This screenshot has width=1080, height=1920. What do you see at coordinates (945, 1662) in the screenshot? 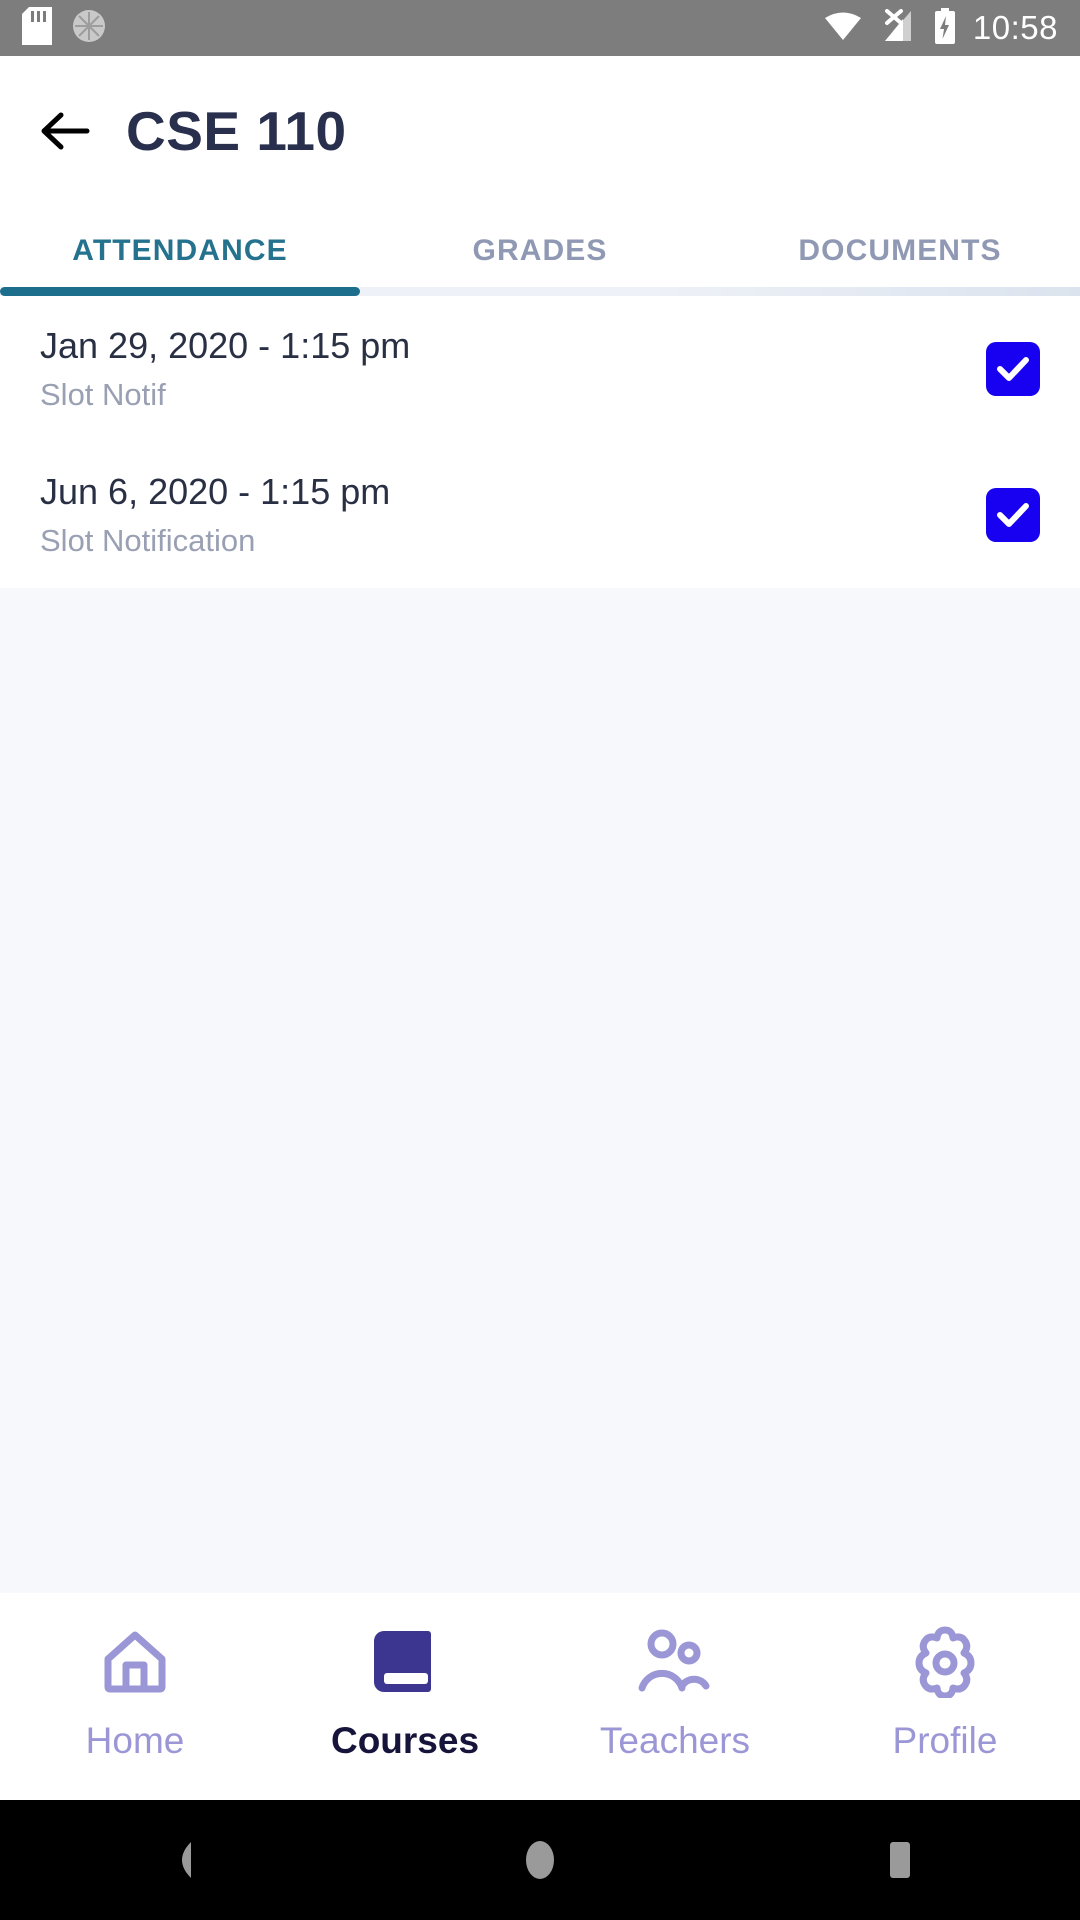
I see `gear-icon` at bounding box center [945, 1662].